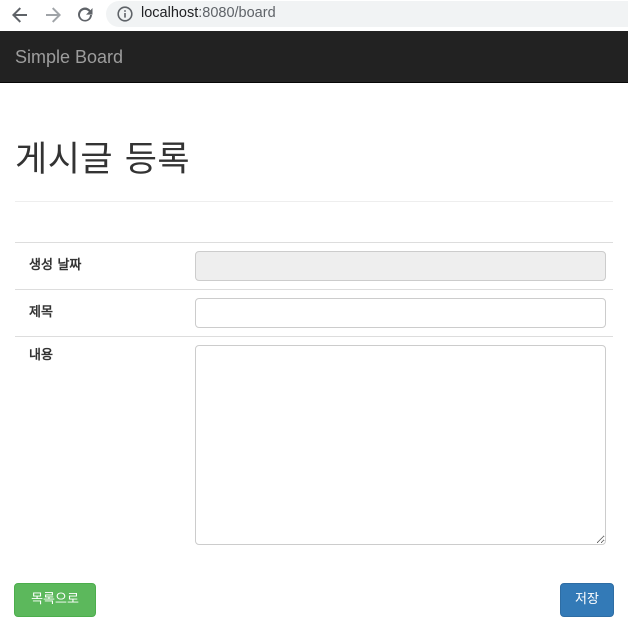  I want to click on browser-toolbar: localhost:8080/board, so click(314, 15).